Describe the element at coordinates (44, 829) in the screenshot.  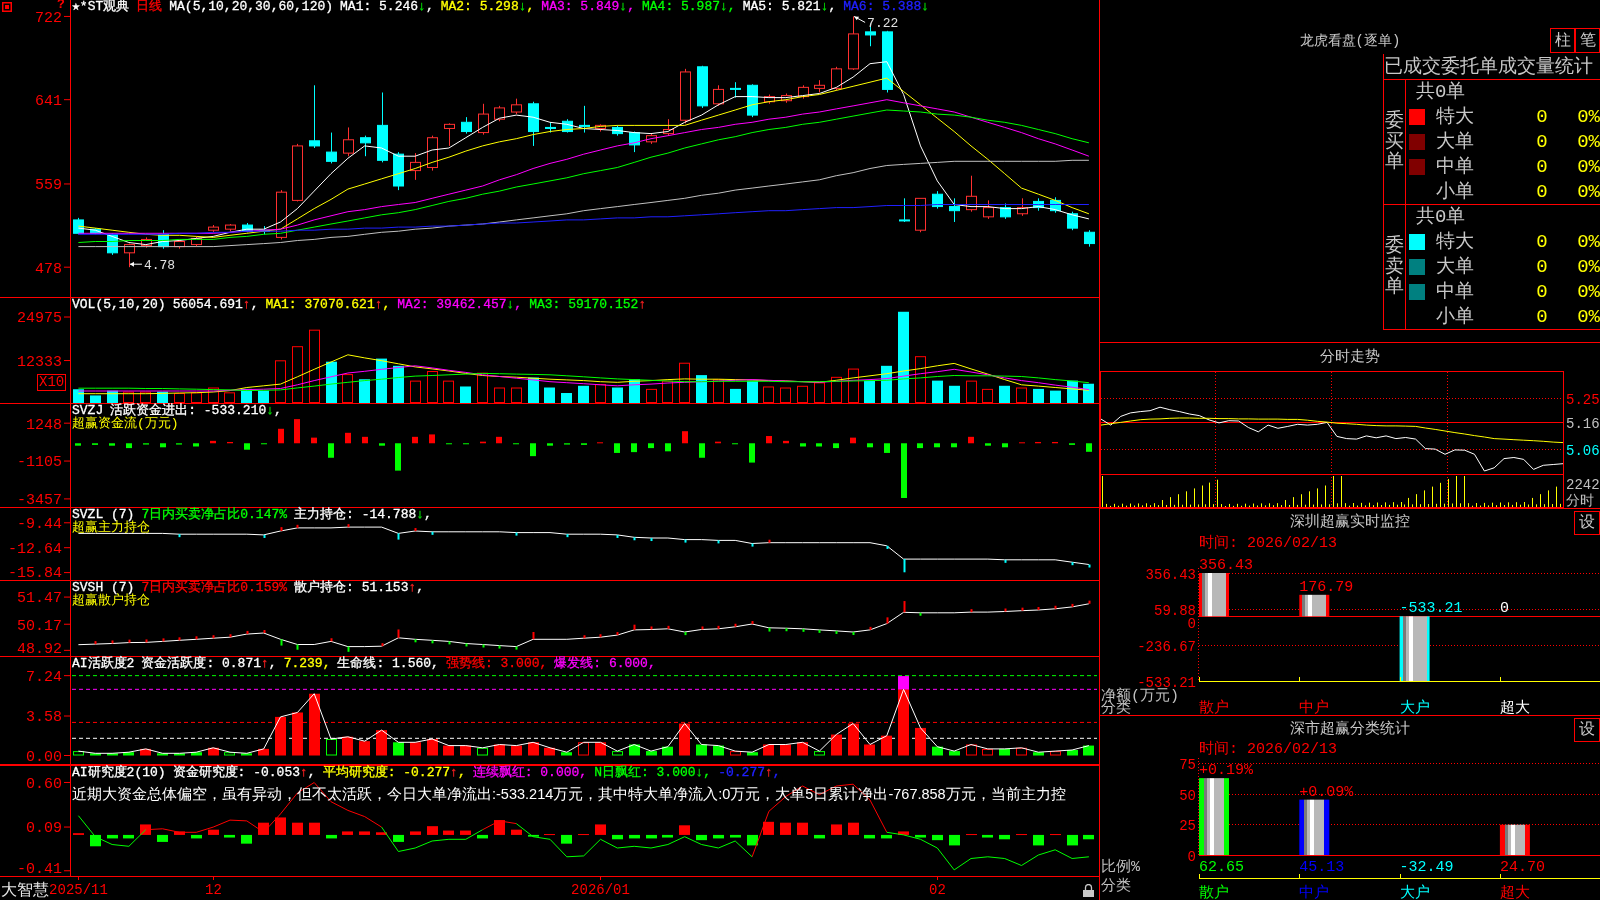
I see `axis-label: 0.09` at that location.